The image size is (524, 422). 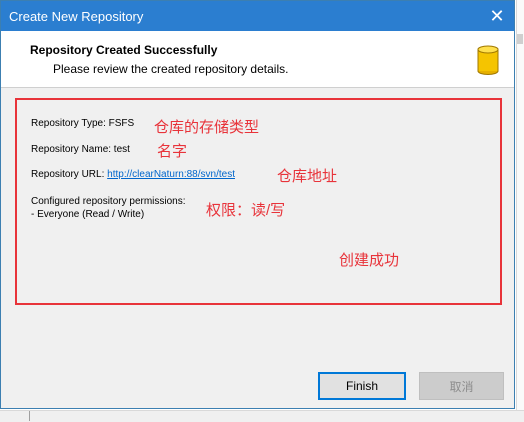 What do you see at coordinates (520, 39) in the screenshot?
I see `background-scroll-mark` at bounding box center [520, 39].